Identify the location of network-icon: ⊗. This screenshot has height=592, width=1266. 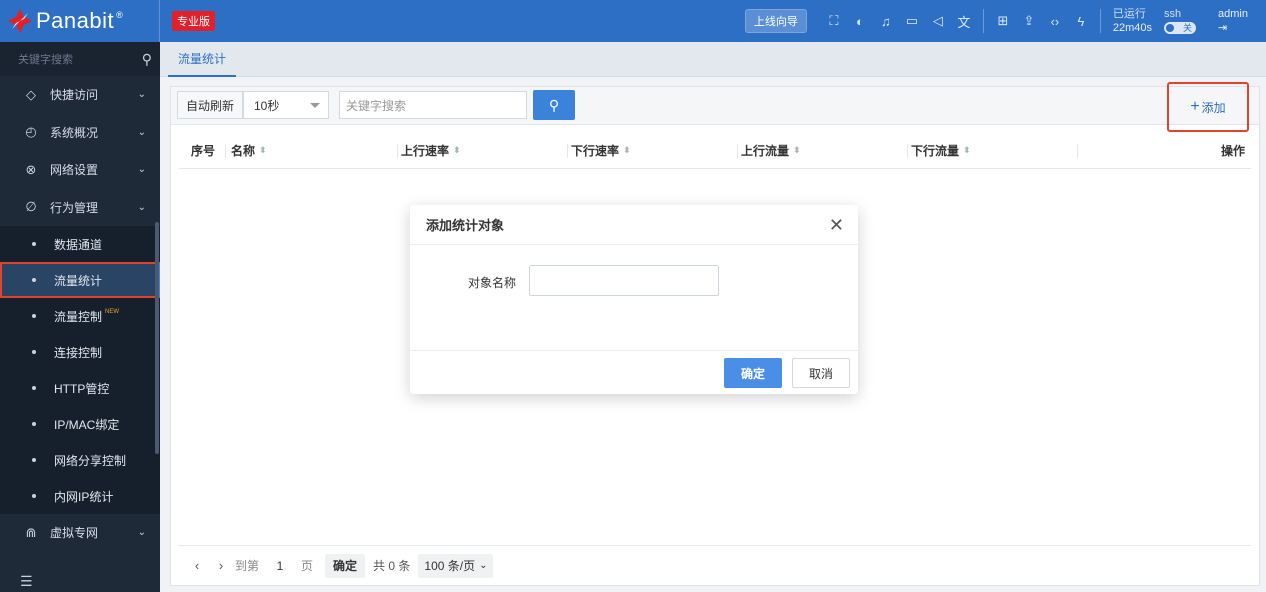
(31, 169).